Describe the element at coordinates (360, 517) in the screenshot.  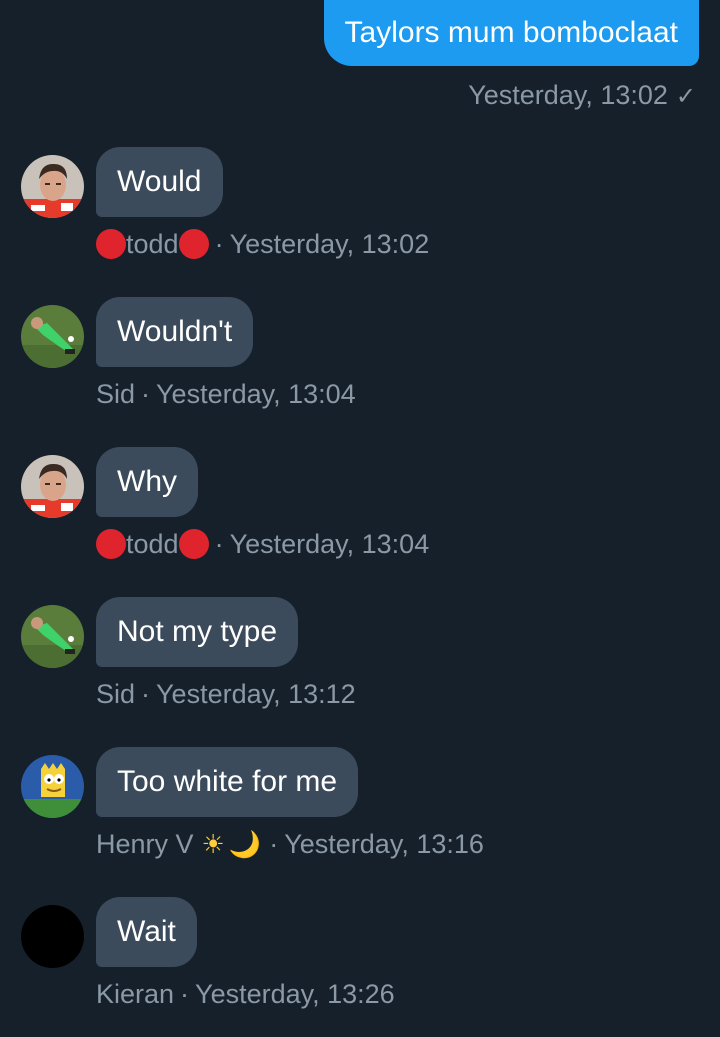
I see `message-item: Why todd · Yesterday, 13:04` at that location.